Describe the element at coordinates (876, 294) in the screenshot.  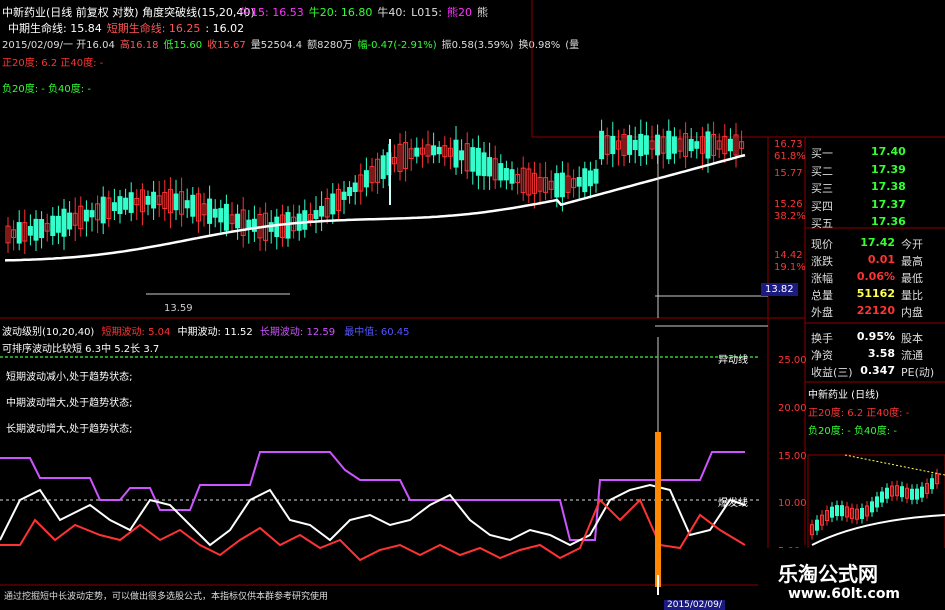
I see `stat-row: 总量 51162 量比` at that location.